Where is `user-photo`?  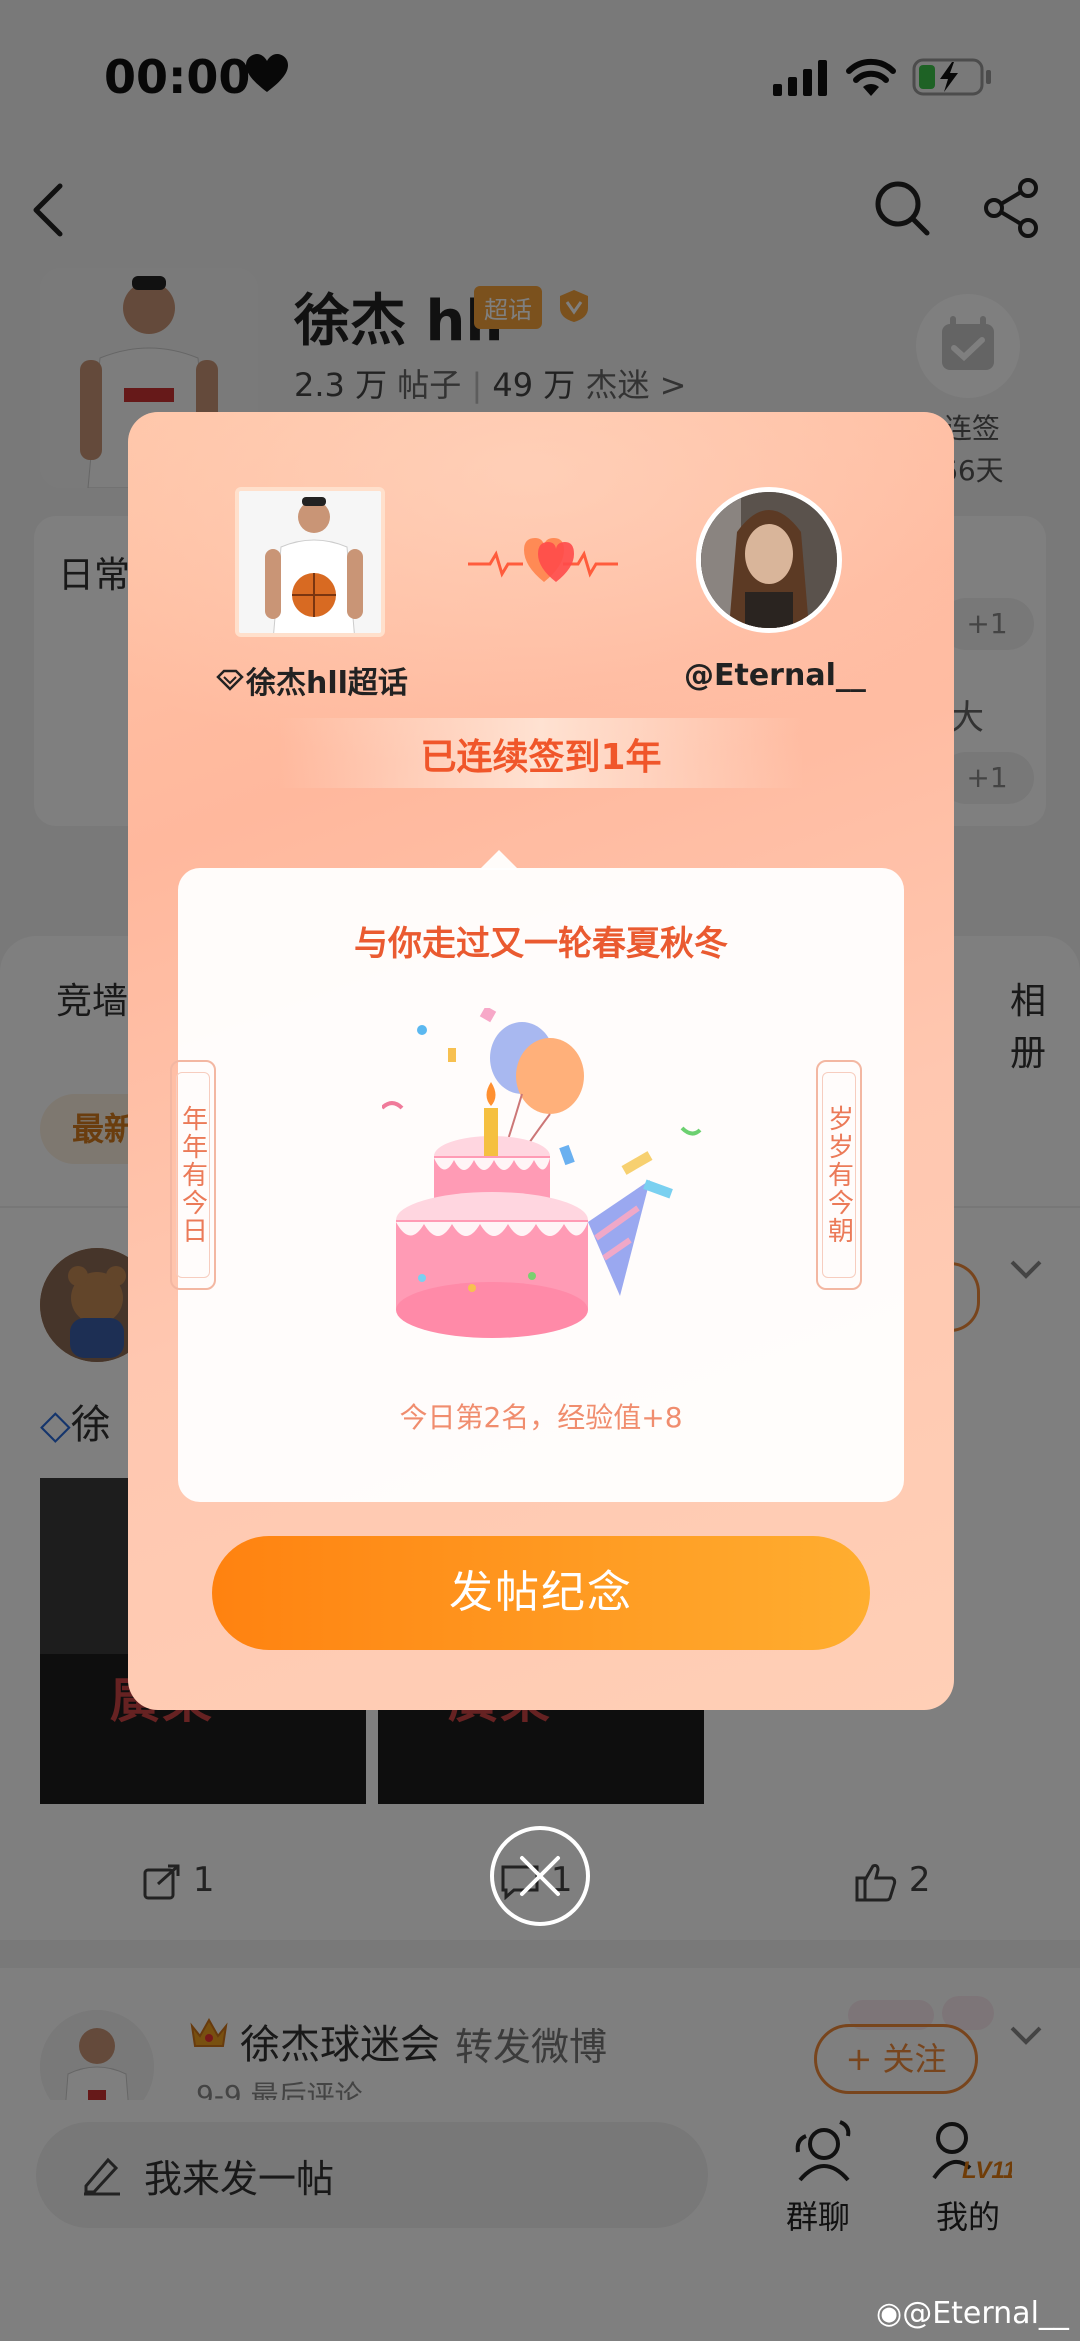 user-photo is located at coordinates (769, 560).